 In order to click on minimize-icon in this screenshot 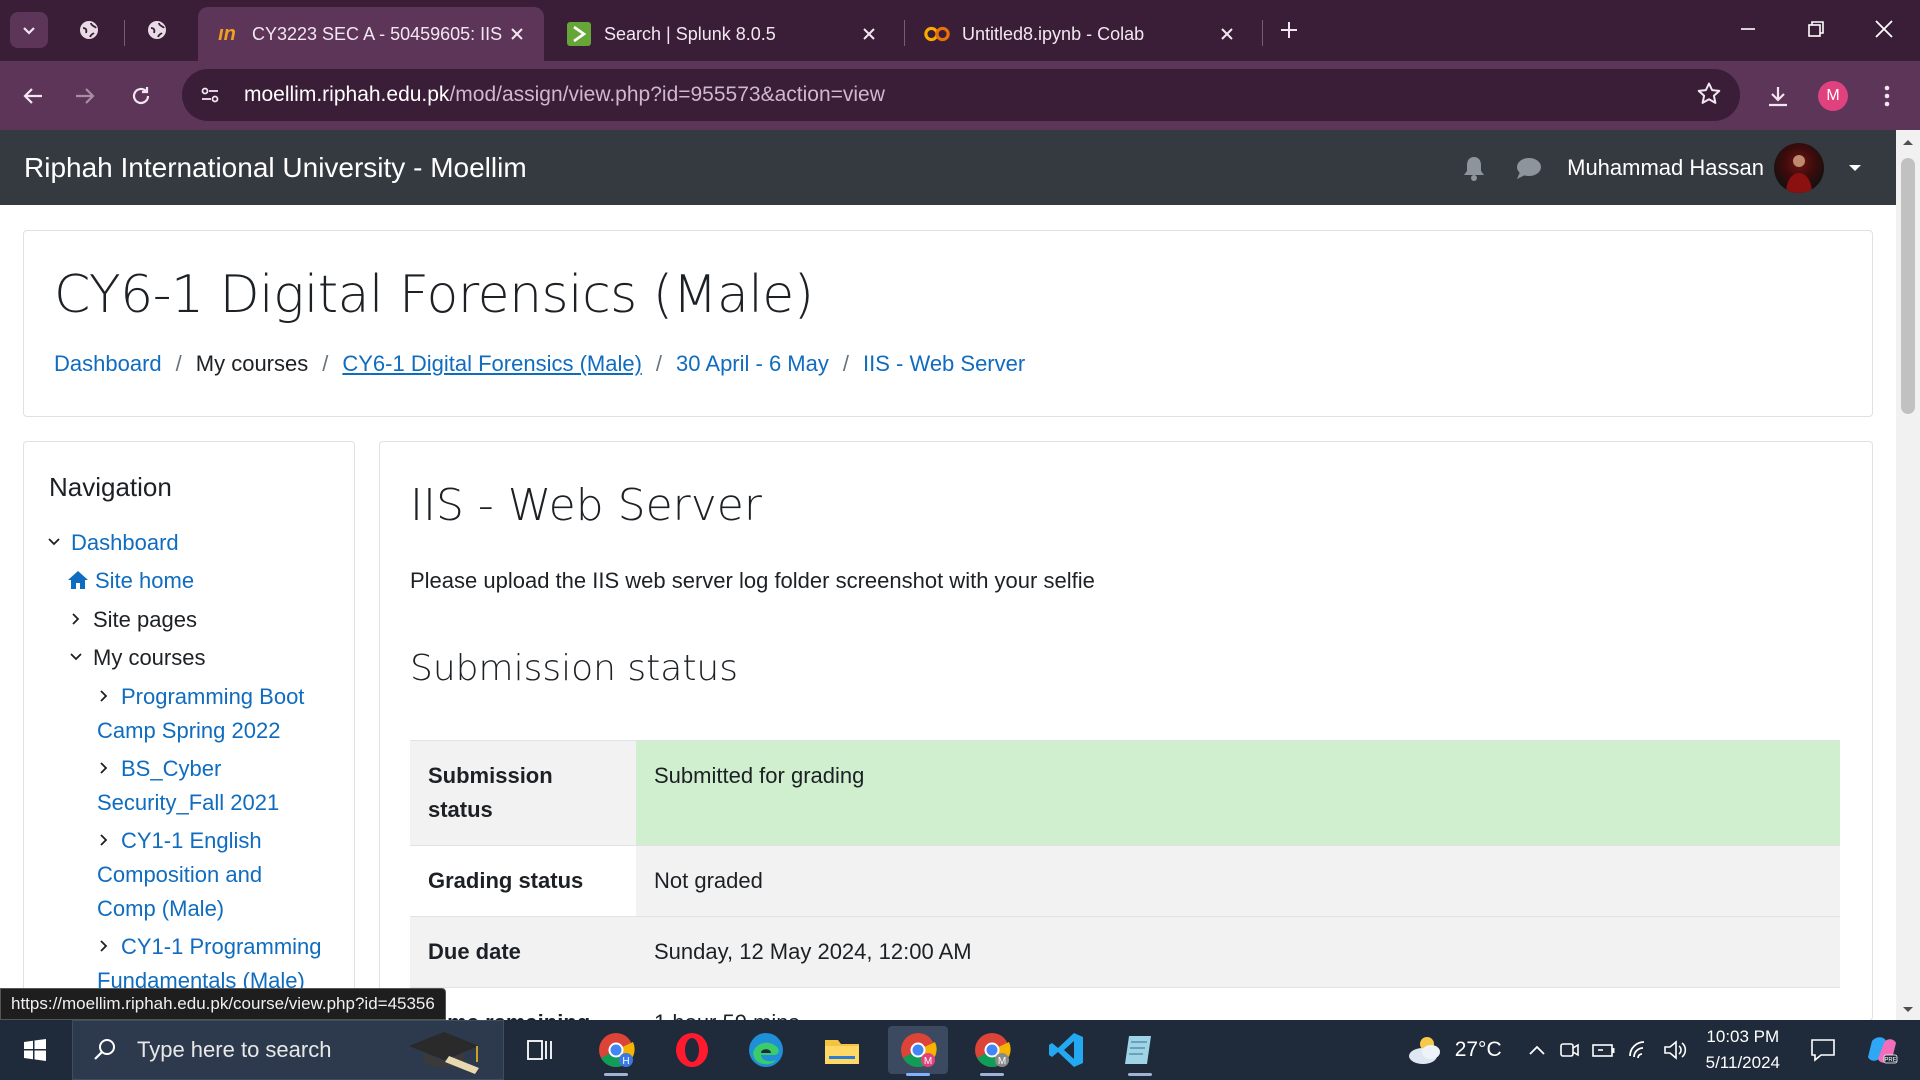, I will do `click(1748, 29)`.